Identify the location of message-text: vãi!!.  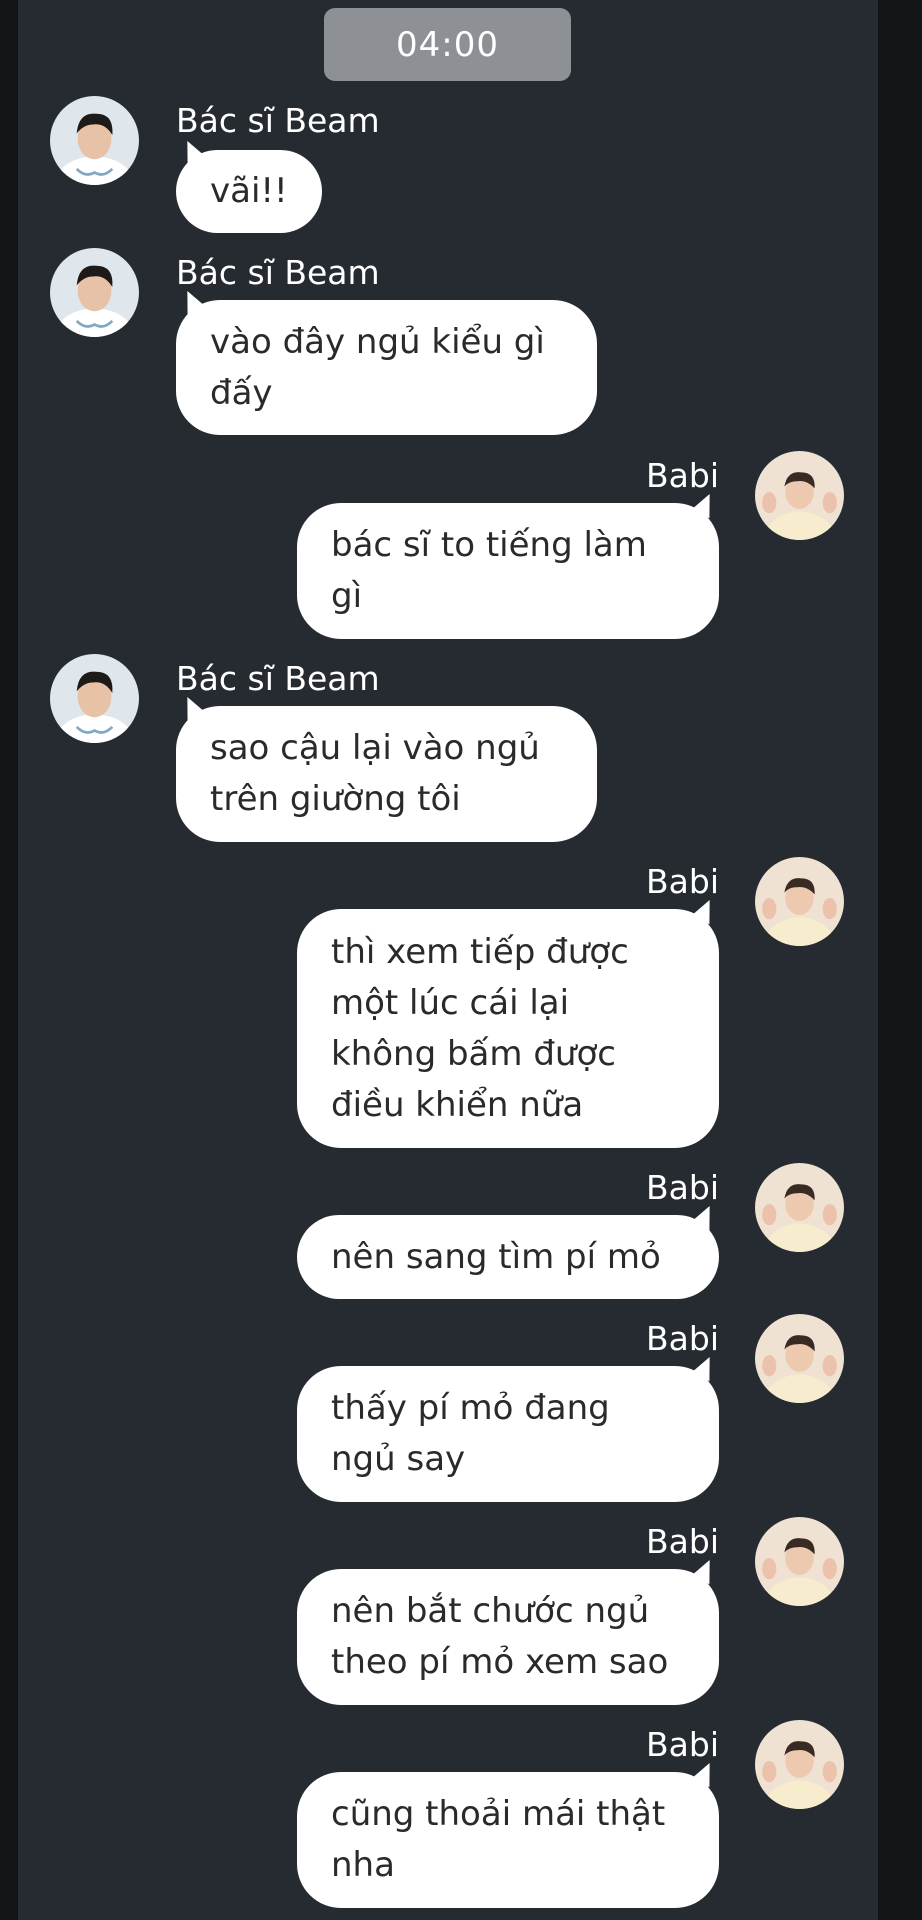
(249, 191).